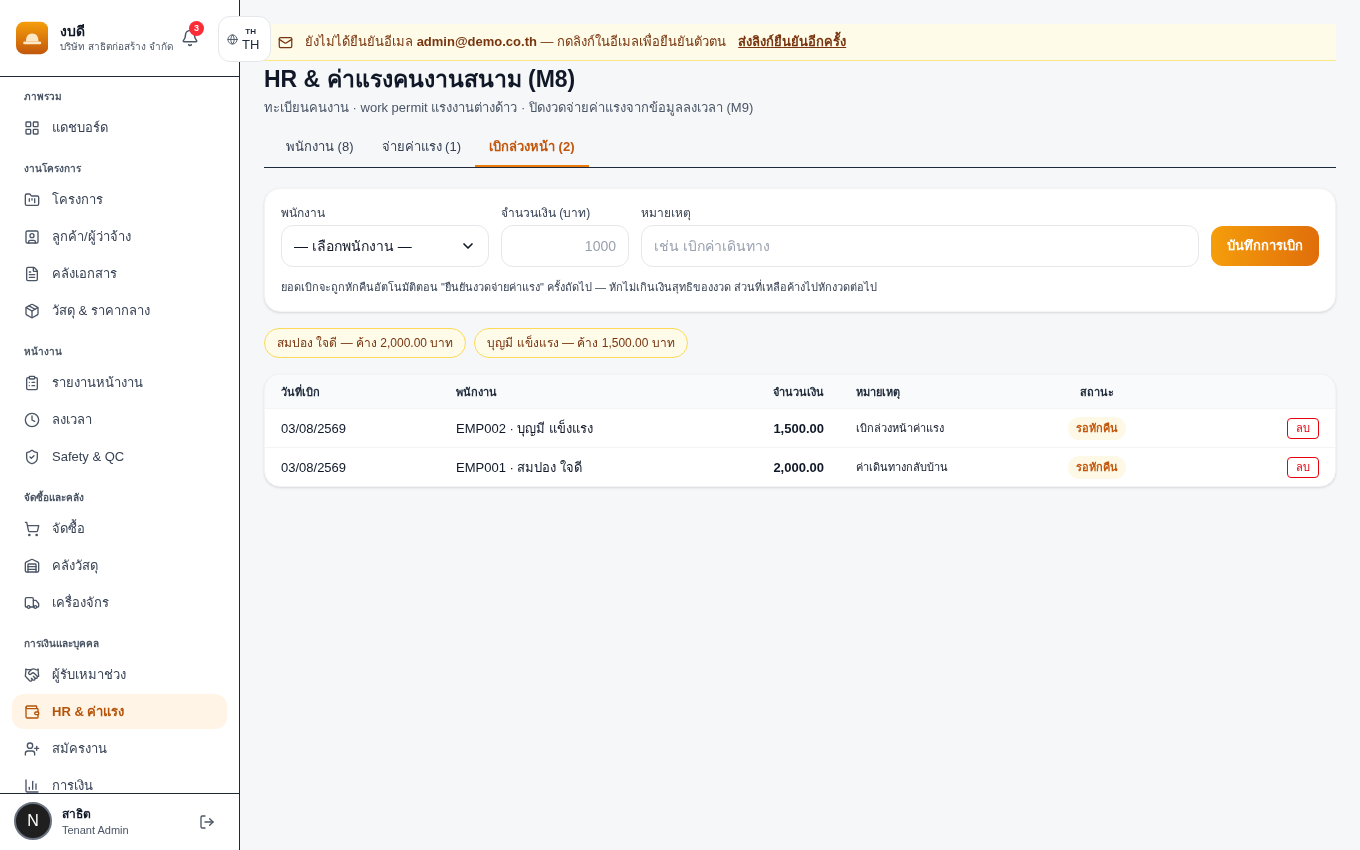 This screenshot has width=1360, height=850. What do you see at coordinates (320, 152) in the screenshot?
I see `tab: พนักงาน (8)` at bounding box center [320, 152].